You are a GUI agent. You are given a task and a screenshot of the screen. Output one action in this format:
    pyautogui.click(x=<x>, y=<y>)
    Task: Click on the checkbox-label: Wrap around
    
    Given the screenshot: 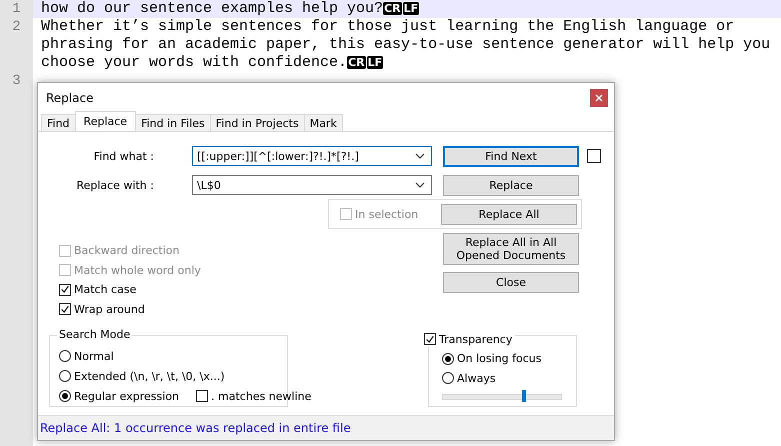 What is the action you would take?
    pyautogui.click(x=109, y=309)
    